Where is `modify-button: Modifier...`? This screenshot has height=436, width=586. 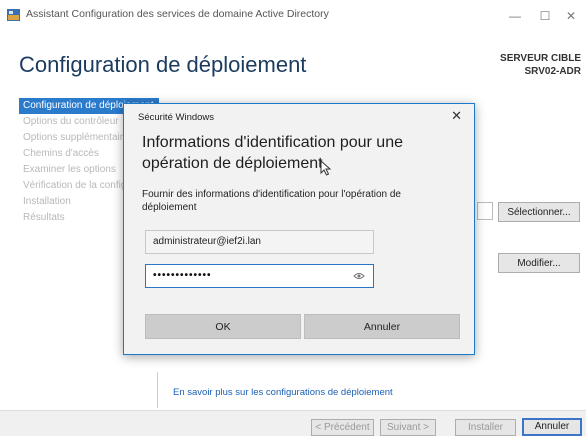 modify-button: Modifier... is located at coordinates (539, 263).